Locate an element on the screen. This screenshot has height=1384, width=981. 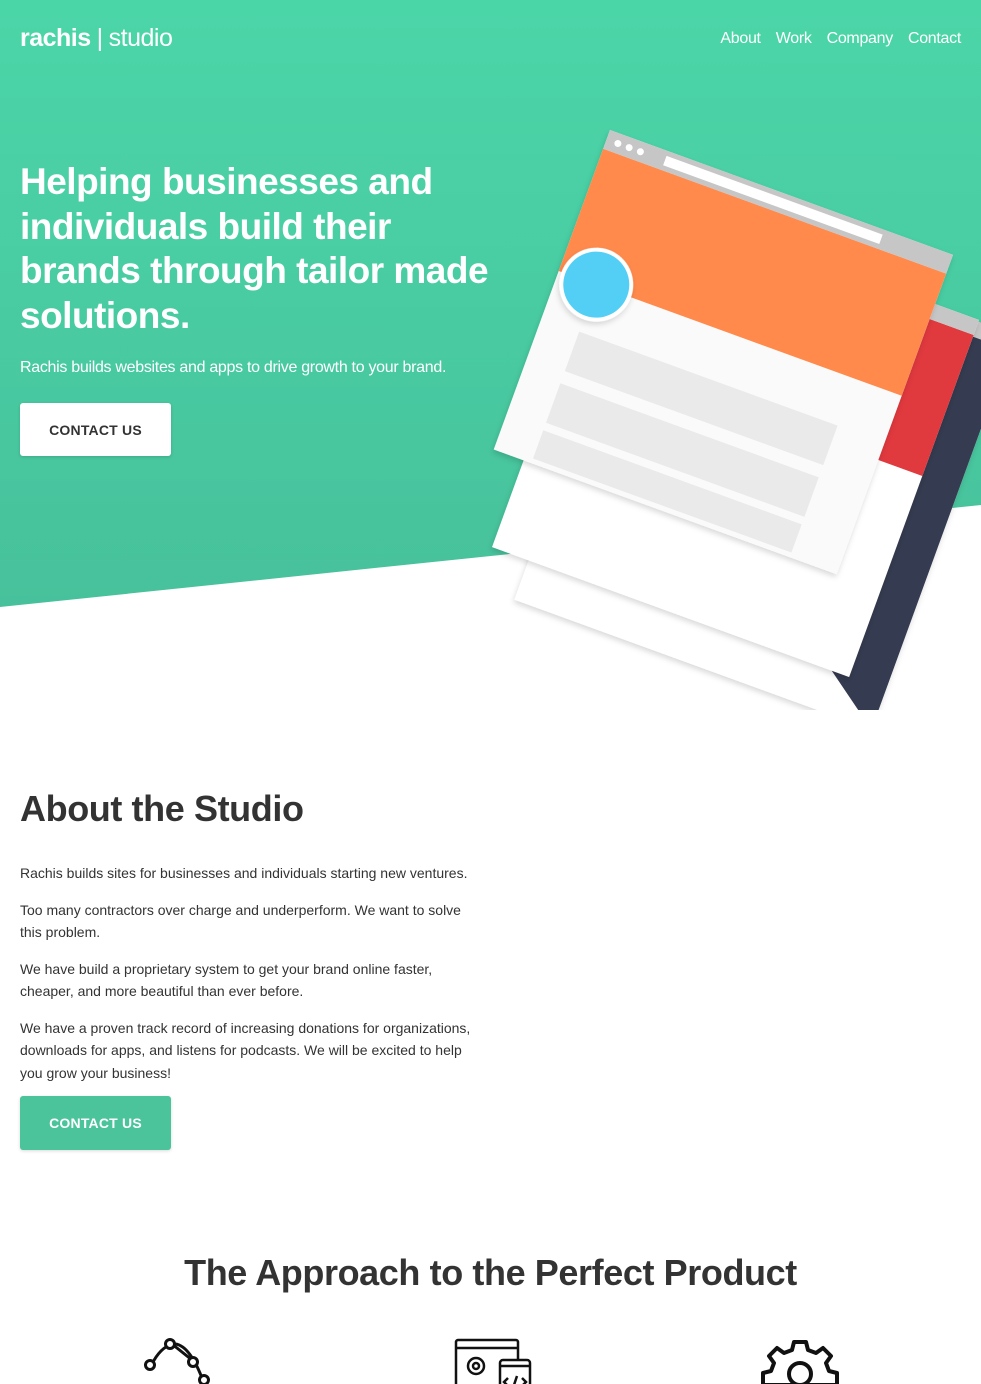
nav-menu: About Work Company Contact is located at coordinates (840, 39).